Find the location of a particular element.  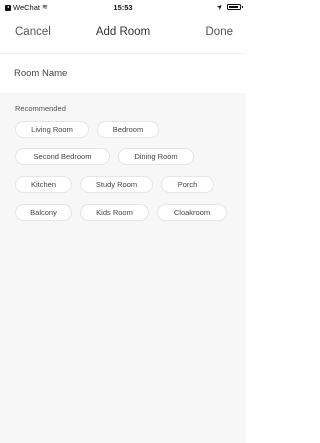

status-bar: WeChat ≋ 15:53 ➤ is located at coordinates (123, 7).